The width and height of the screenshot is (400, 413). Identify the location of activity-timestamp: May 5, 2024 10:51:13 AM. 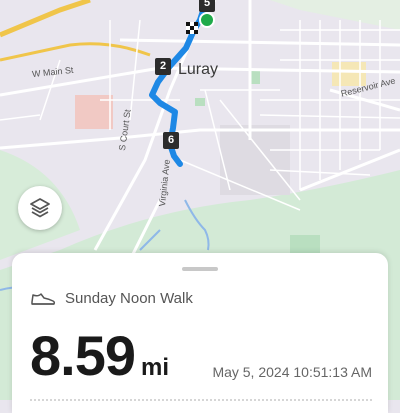
(292, 372).